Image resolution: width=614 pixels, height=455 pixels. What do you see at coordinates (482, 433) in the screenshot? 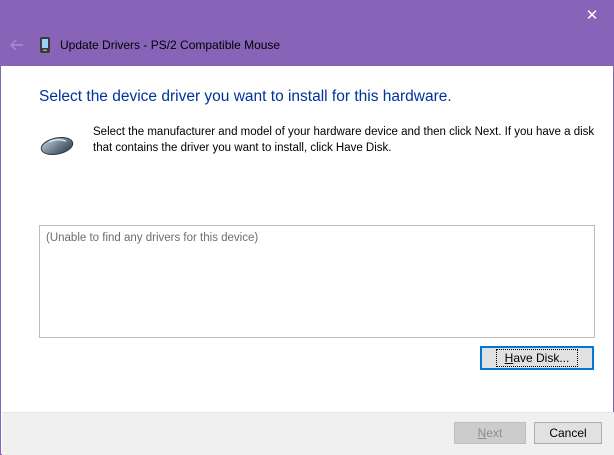
I see `next-accesskey: N` at bounding box center [482, 433].